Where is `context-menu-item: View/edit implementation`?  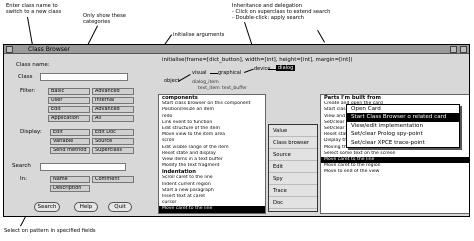 context-menu-item: View/edit implementation is located at coordinates (403, 126).